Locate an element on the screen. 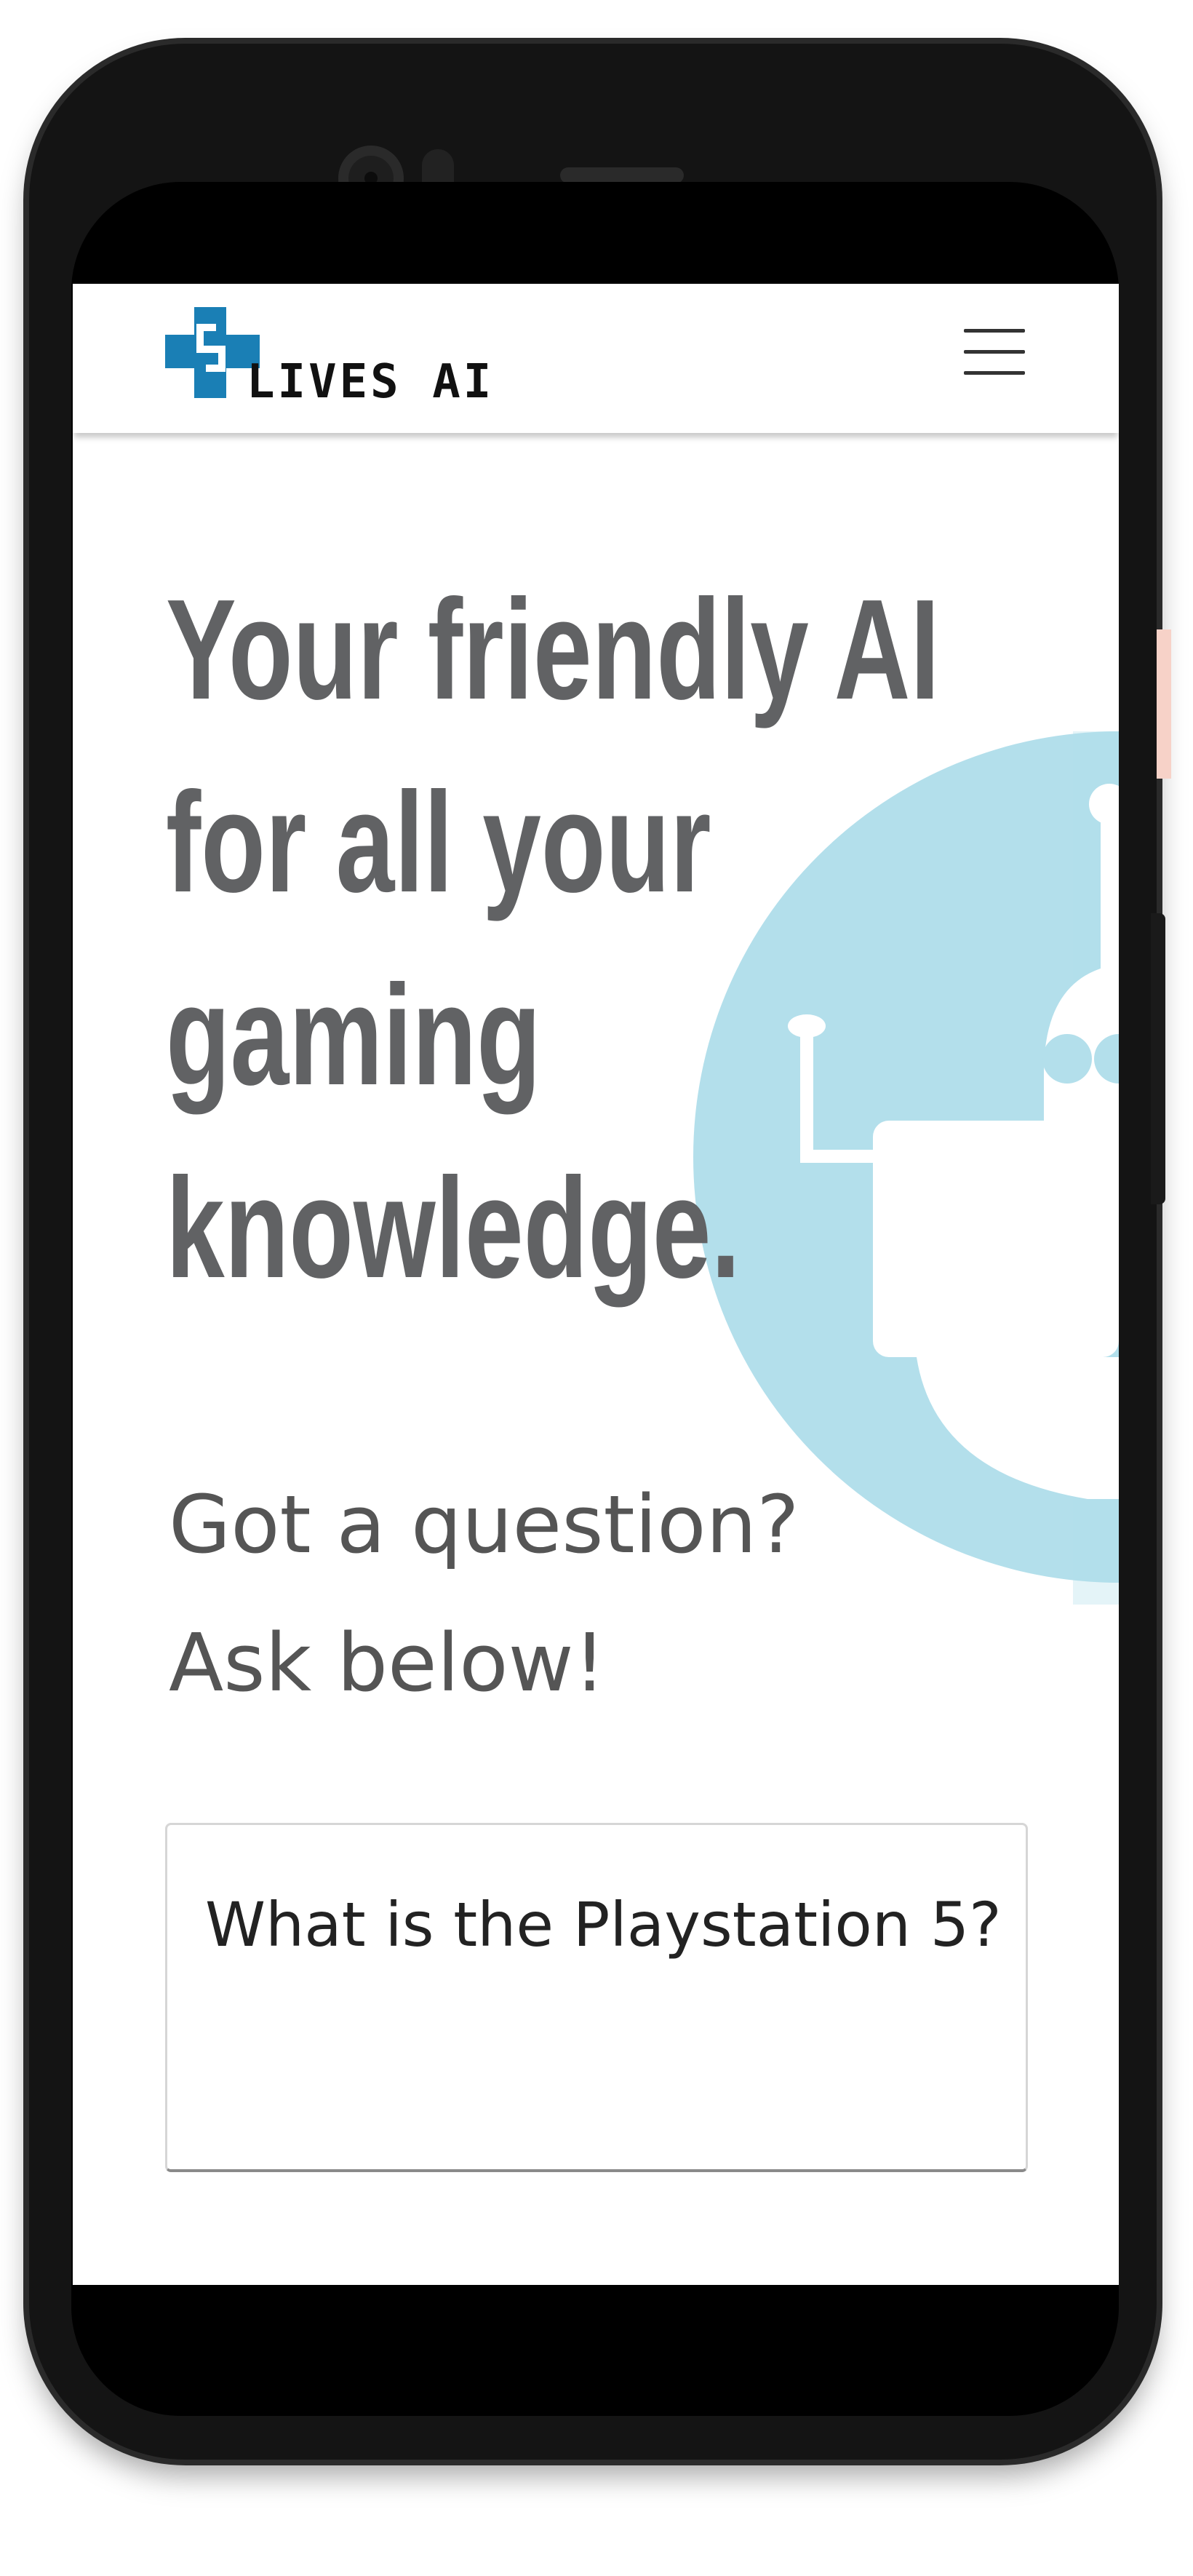  side-accent is located at coordinates (1164, 704).